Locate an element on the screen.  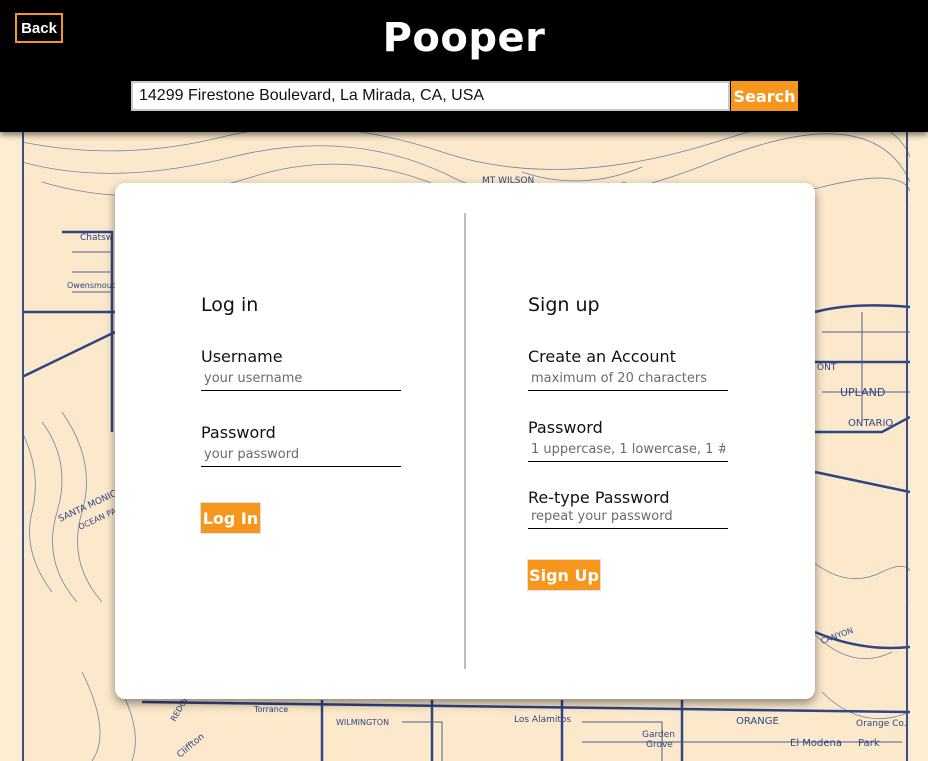
map-label: ONT is located at coordinates (827, 368).